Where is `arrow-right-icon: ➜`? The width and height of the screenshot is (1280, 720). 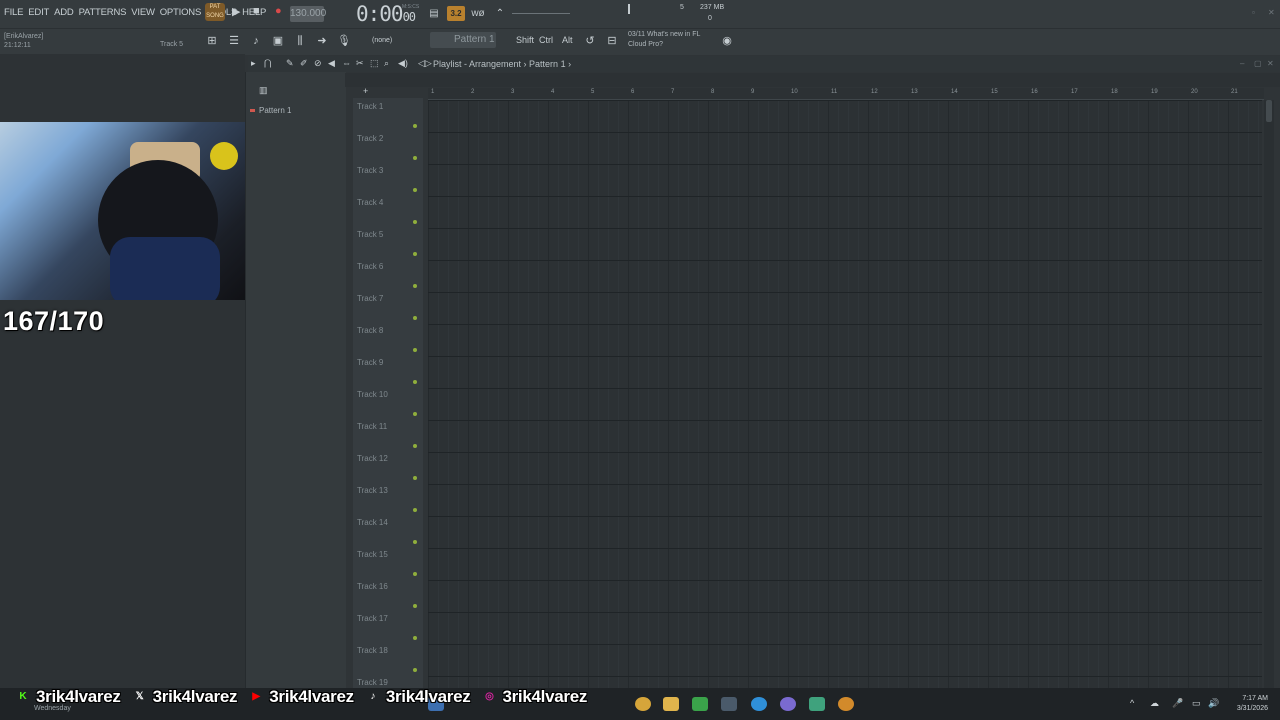
arrow-right-icon: ➜ is located at coordinates (322, 41).